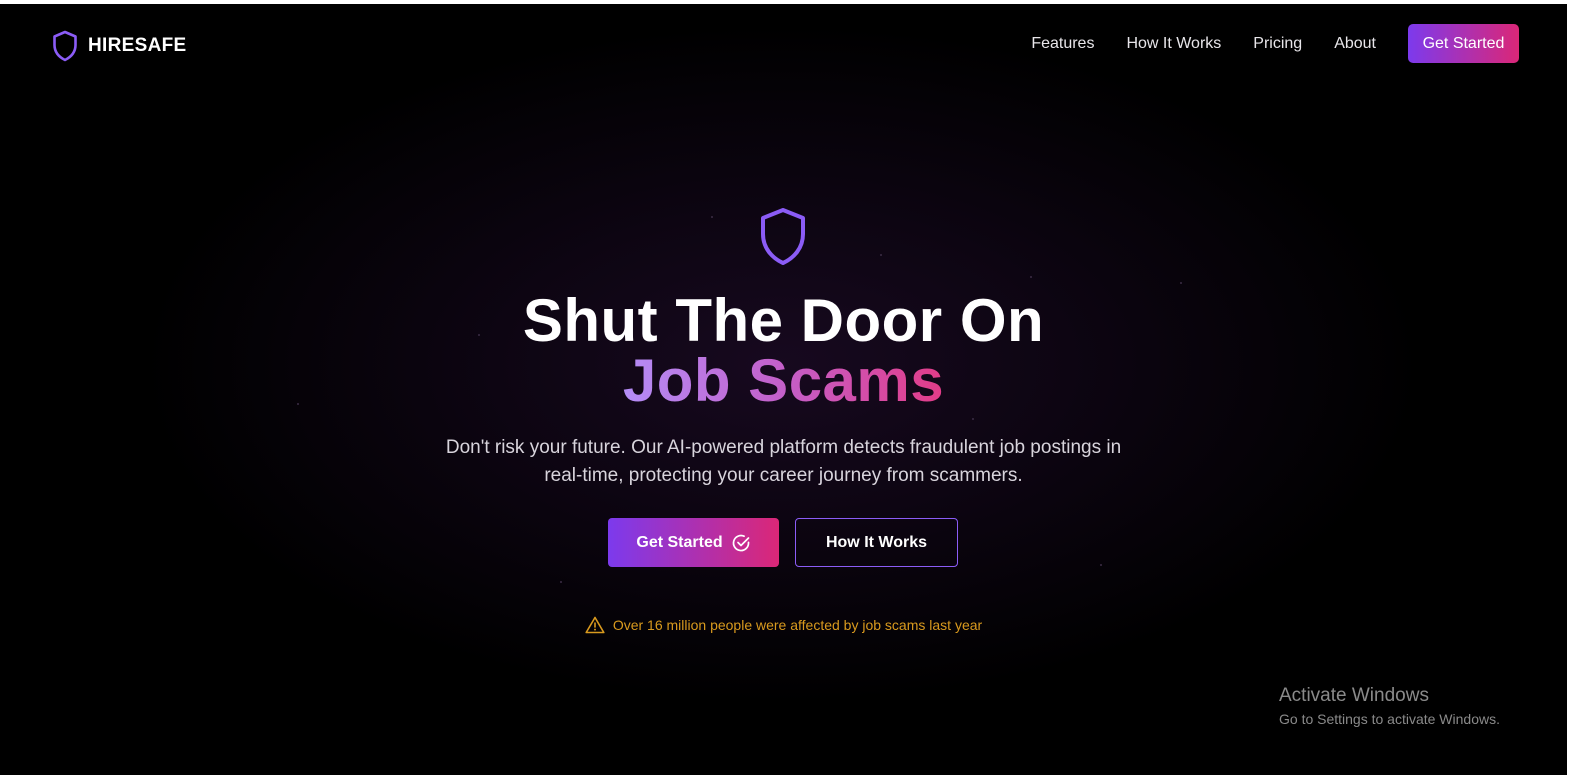  What do you see at coordinates (741, 543) in the screenshot?
I see `check-circle-icon` at bounding box center [741, 543].